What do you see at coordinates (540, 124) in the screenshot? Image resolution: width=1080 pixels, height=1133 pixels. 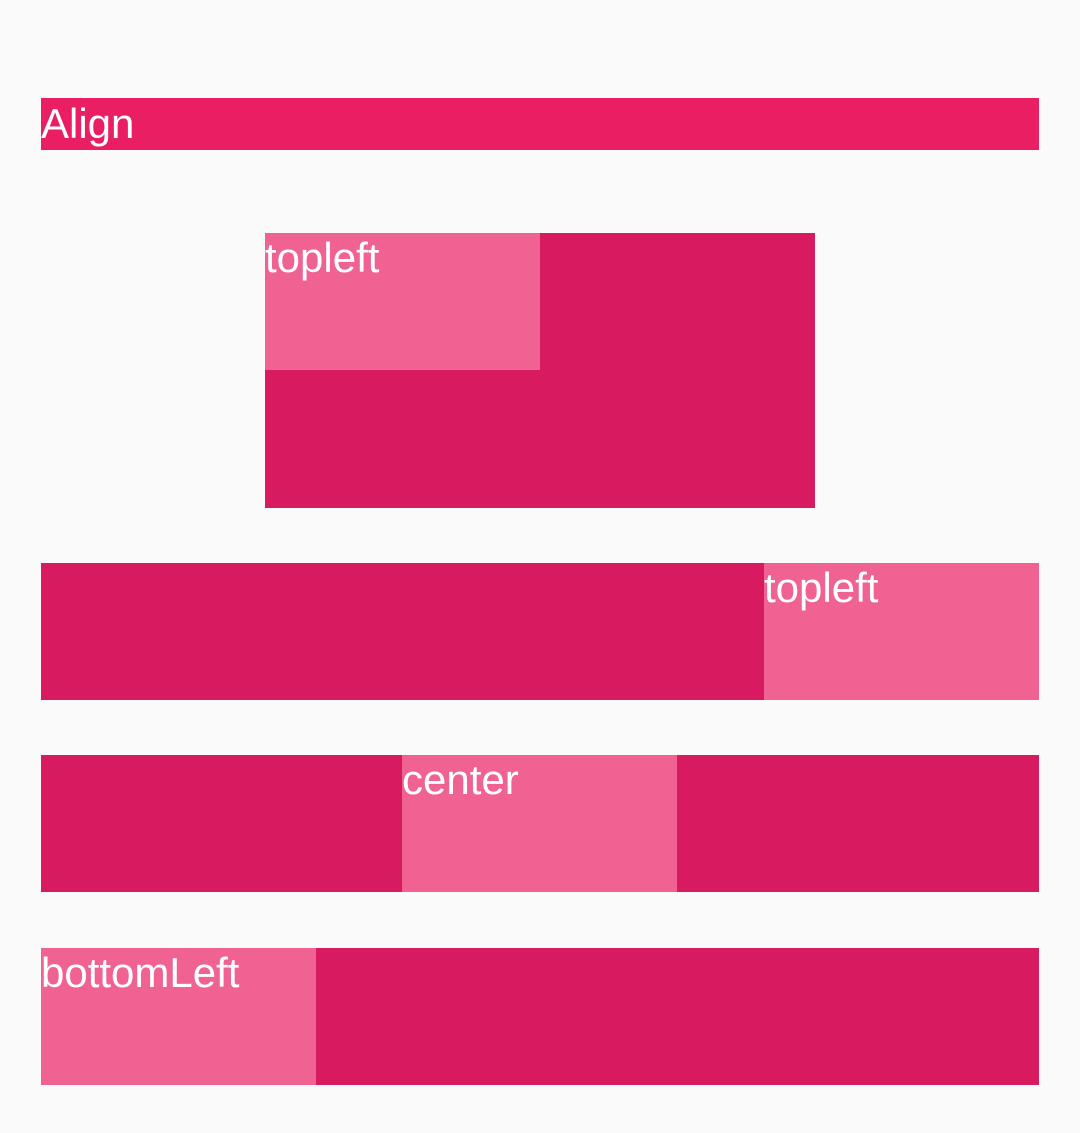 I see `align-header-bar: Align` at bounding box center [540, 124].